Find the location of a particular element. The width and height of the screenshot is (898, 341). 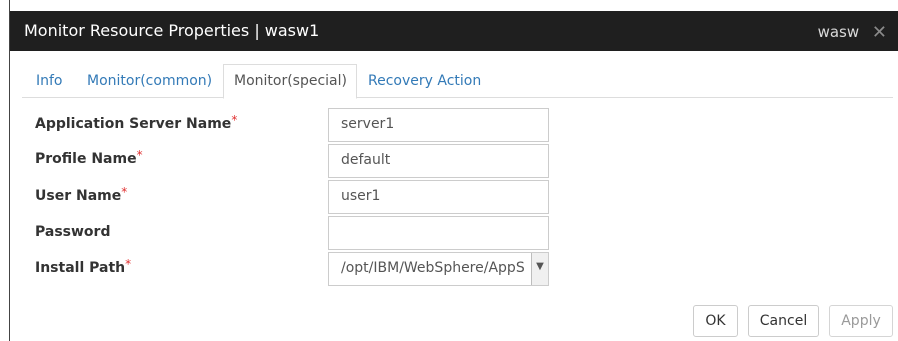

tab-monitor-special: Monitor(special) is located at coordinates (290, 81).